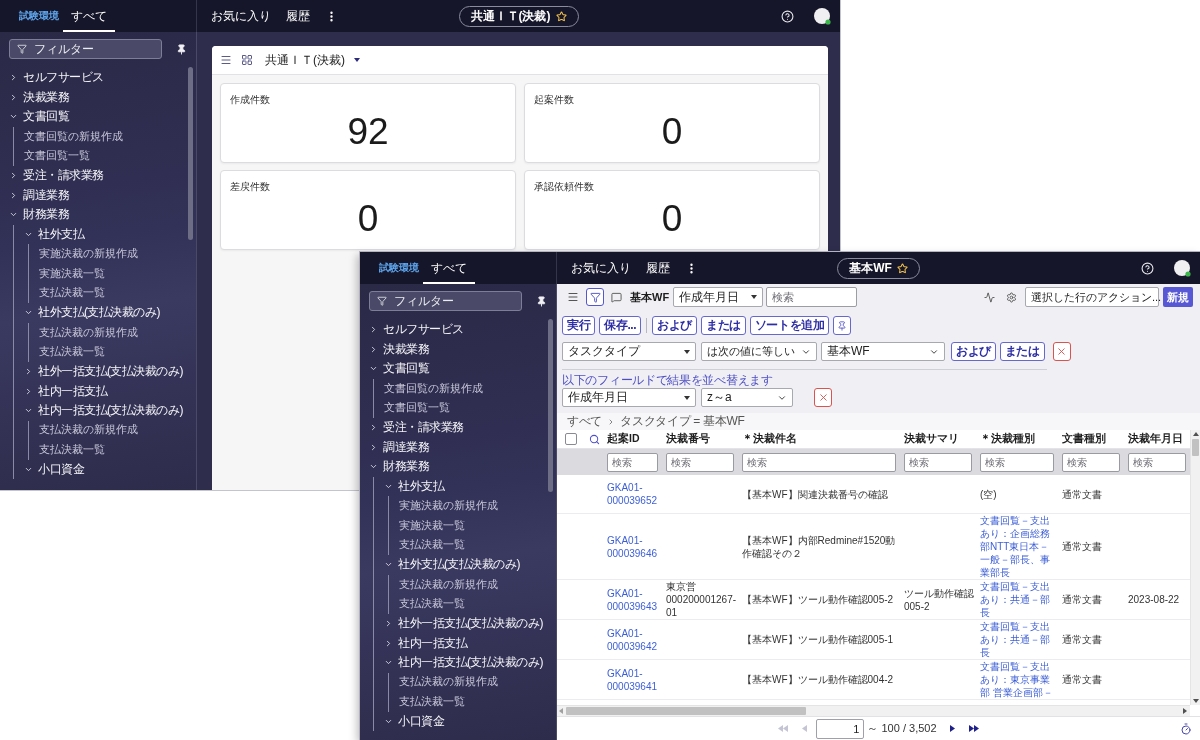 The height and width of the screenshot is (740, 1200). Describe the element at coordinates (247, 60) in the screenshot. I see `grid-icon` at that location.